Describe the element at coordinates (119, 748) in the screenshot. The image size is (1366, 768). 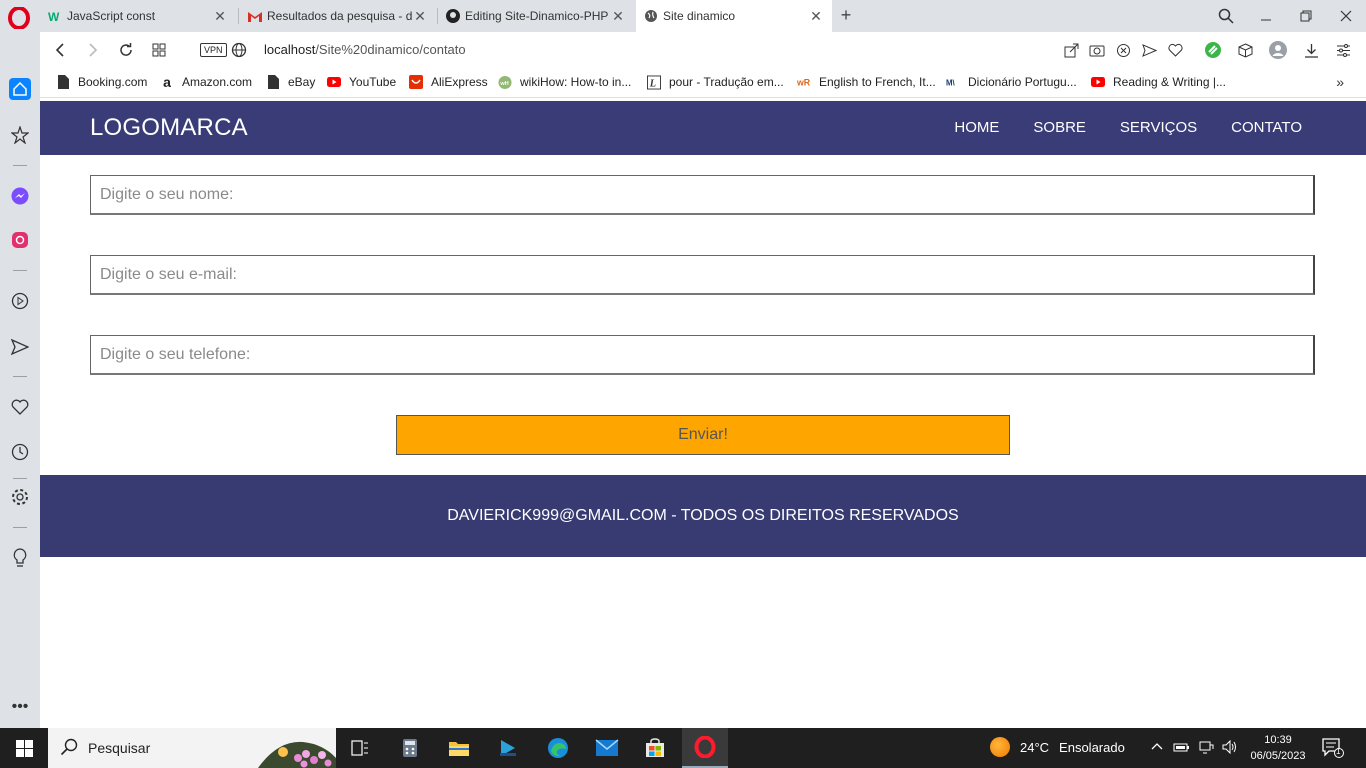
I see `taskbar-search-label: Pesquisar` at that location.